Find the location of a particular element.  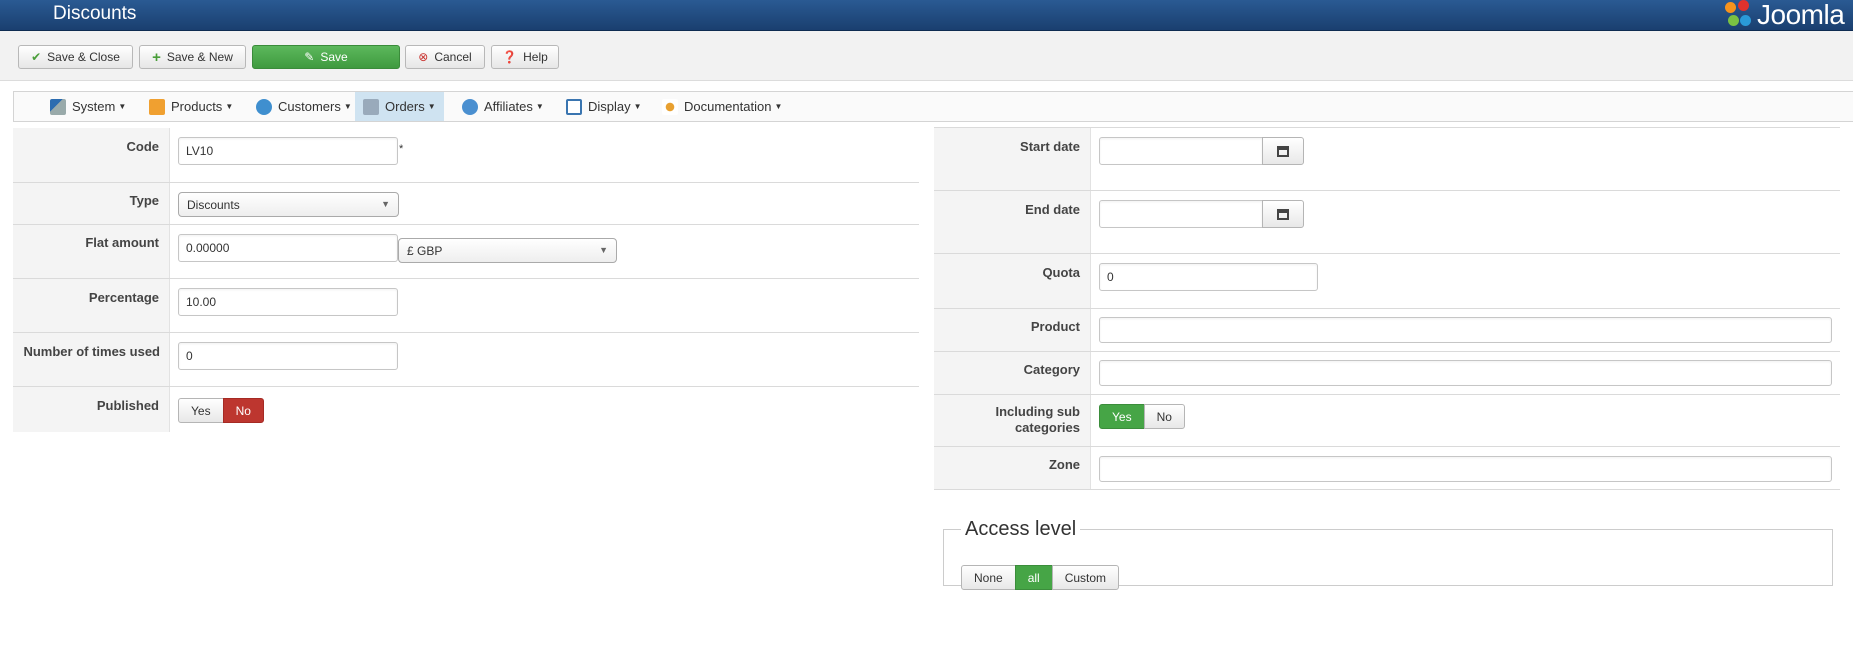

published-row: Published Yes No is located at coordinates (466, 409).